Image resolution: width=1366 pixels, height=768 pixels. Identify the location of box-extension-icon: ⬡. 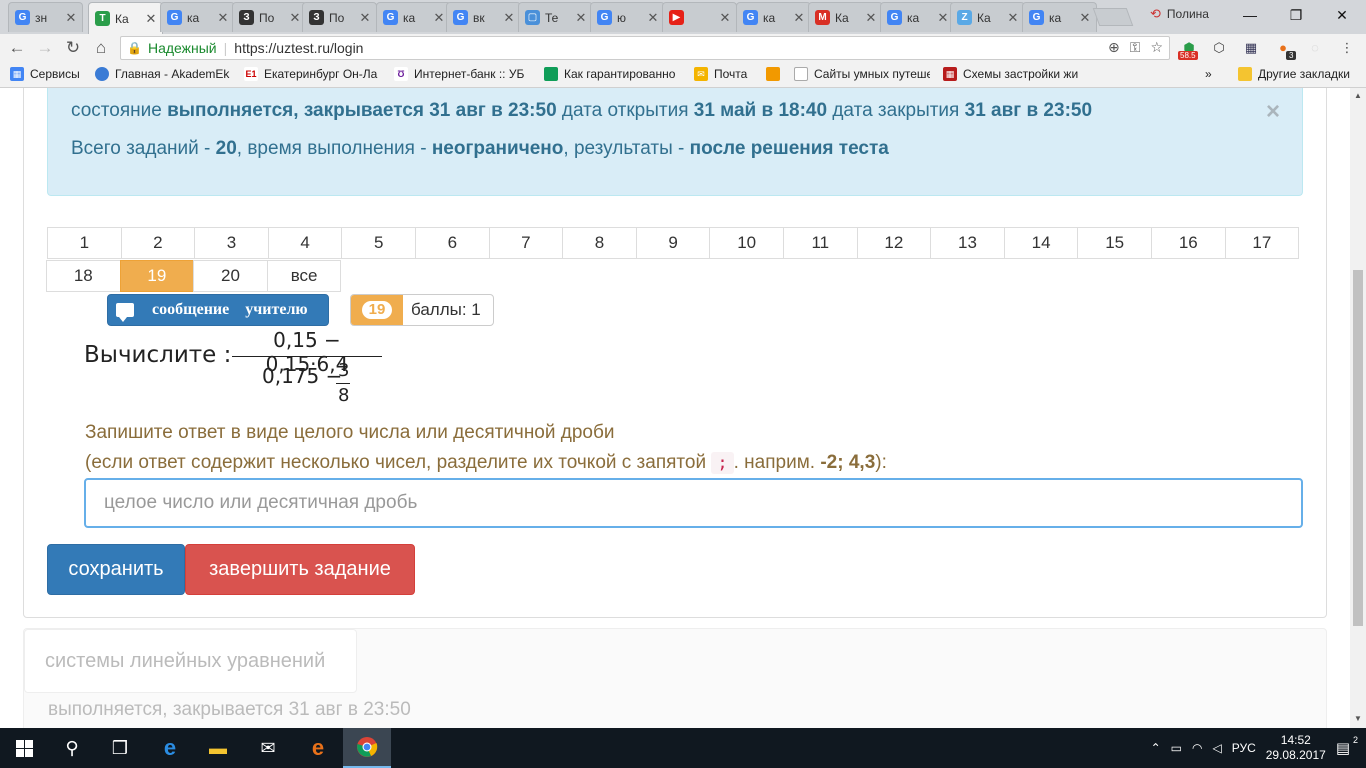
(1219, 48).